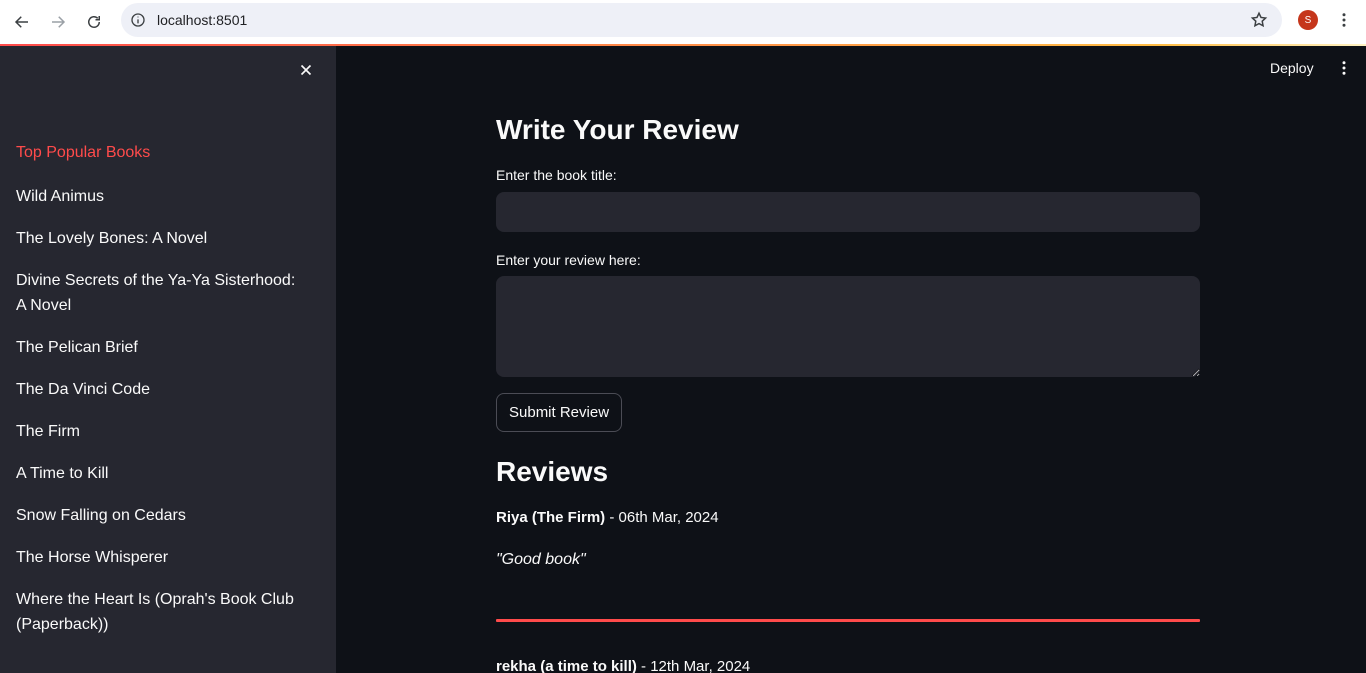 The height and width of the screenshot is (673, 1366). Describe the element at coordinates (559, 412) in the screenshot. I see `submit-review-button: Submit Review` at that location.